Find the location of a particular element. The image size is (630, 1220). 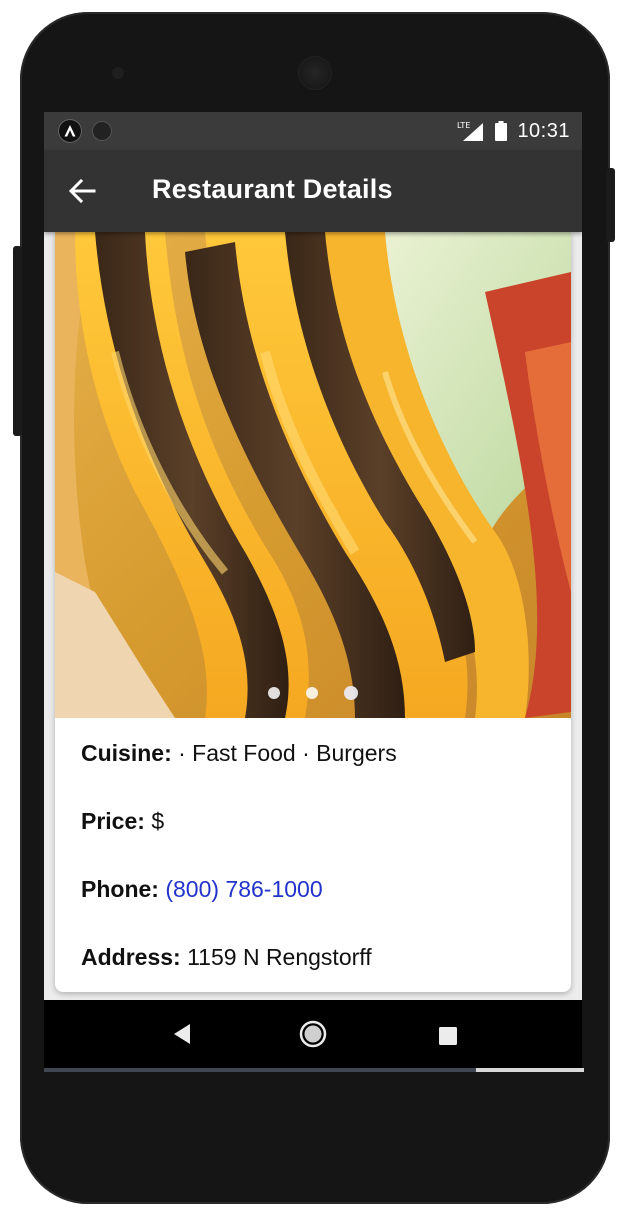

power-button is located at coordinates (610, 205).